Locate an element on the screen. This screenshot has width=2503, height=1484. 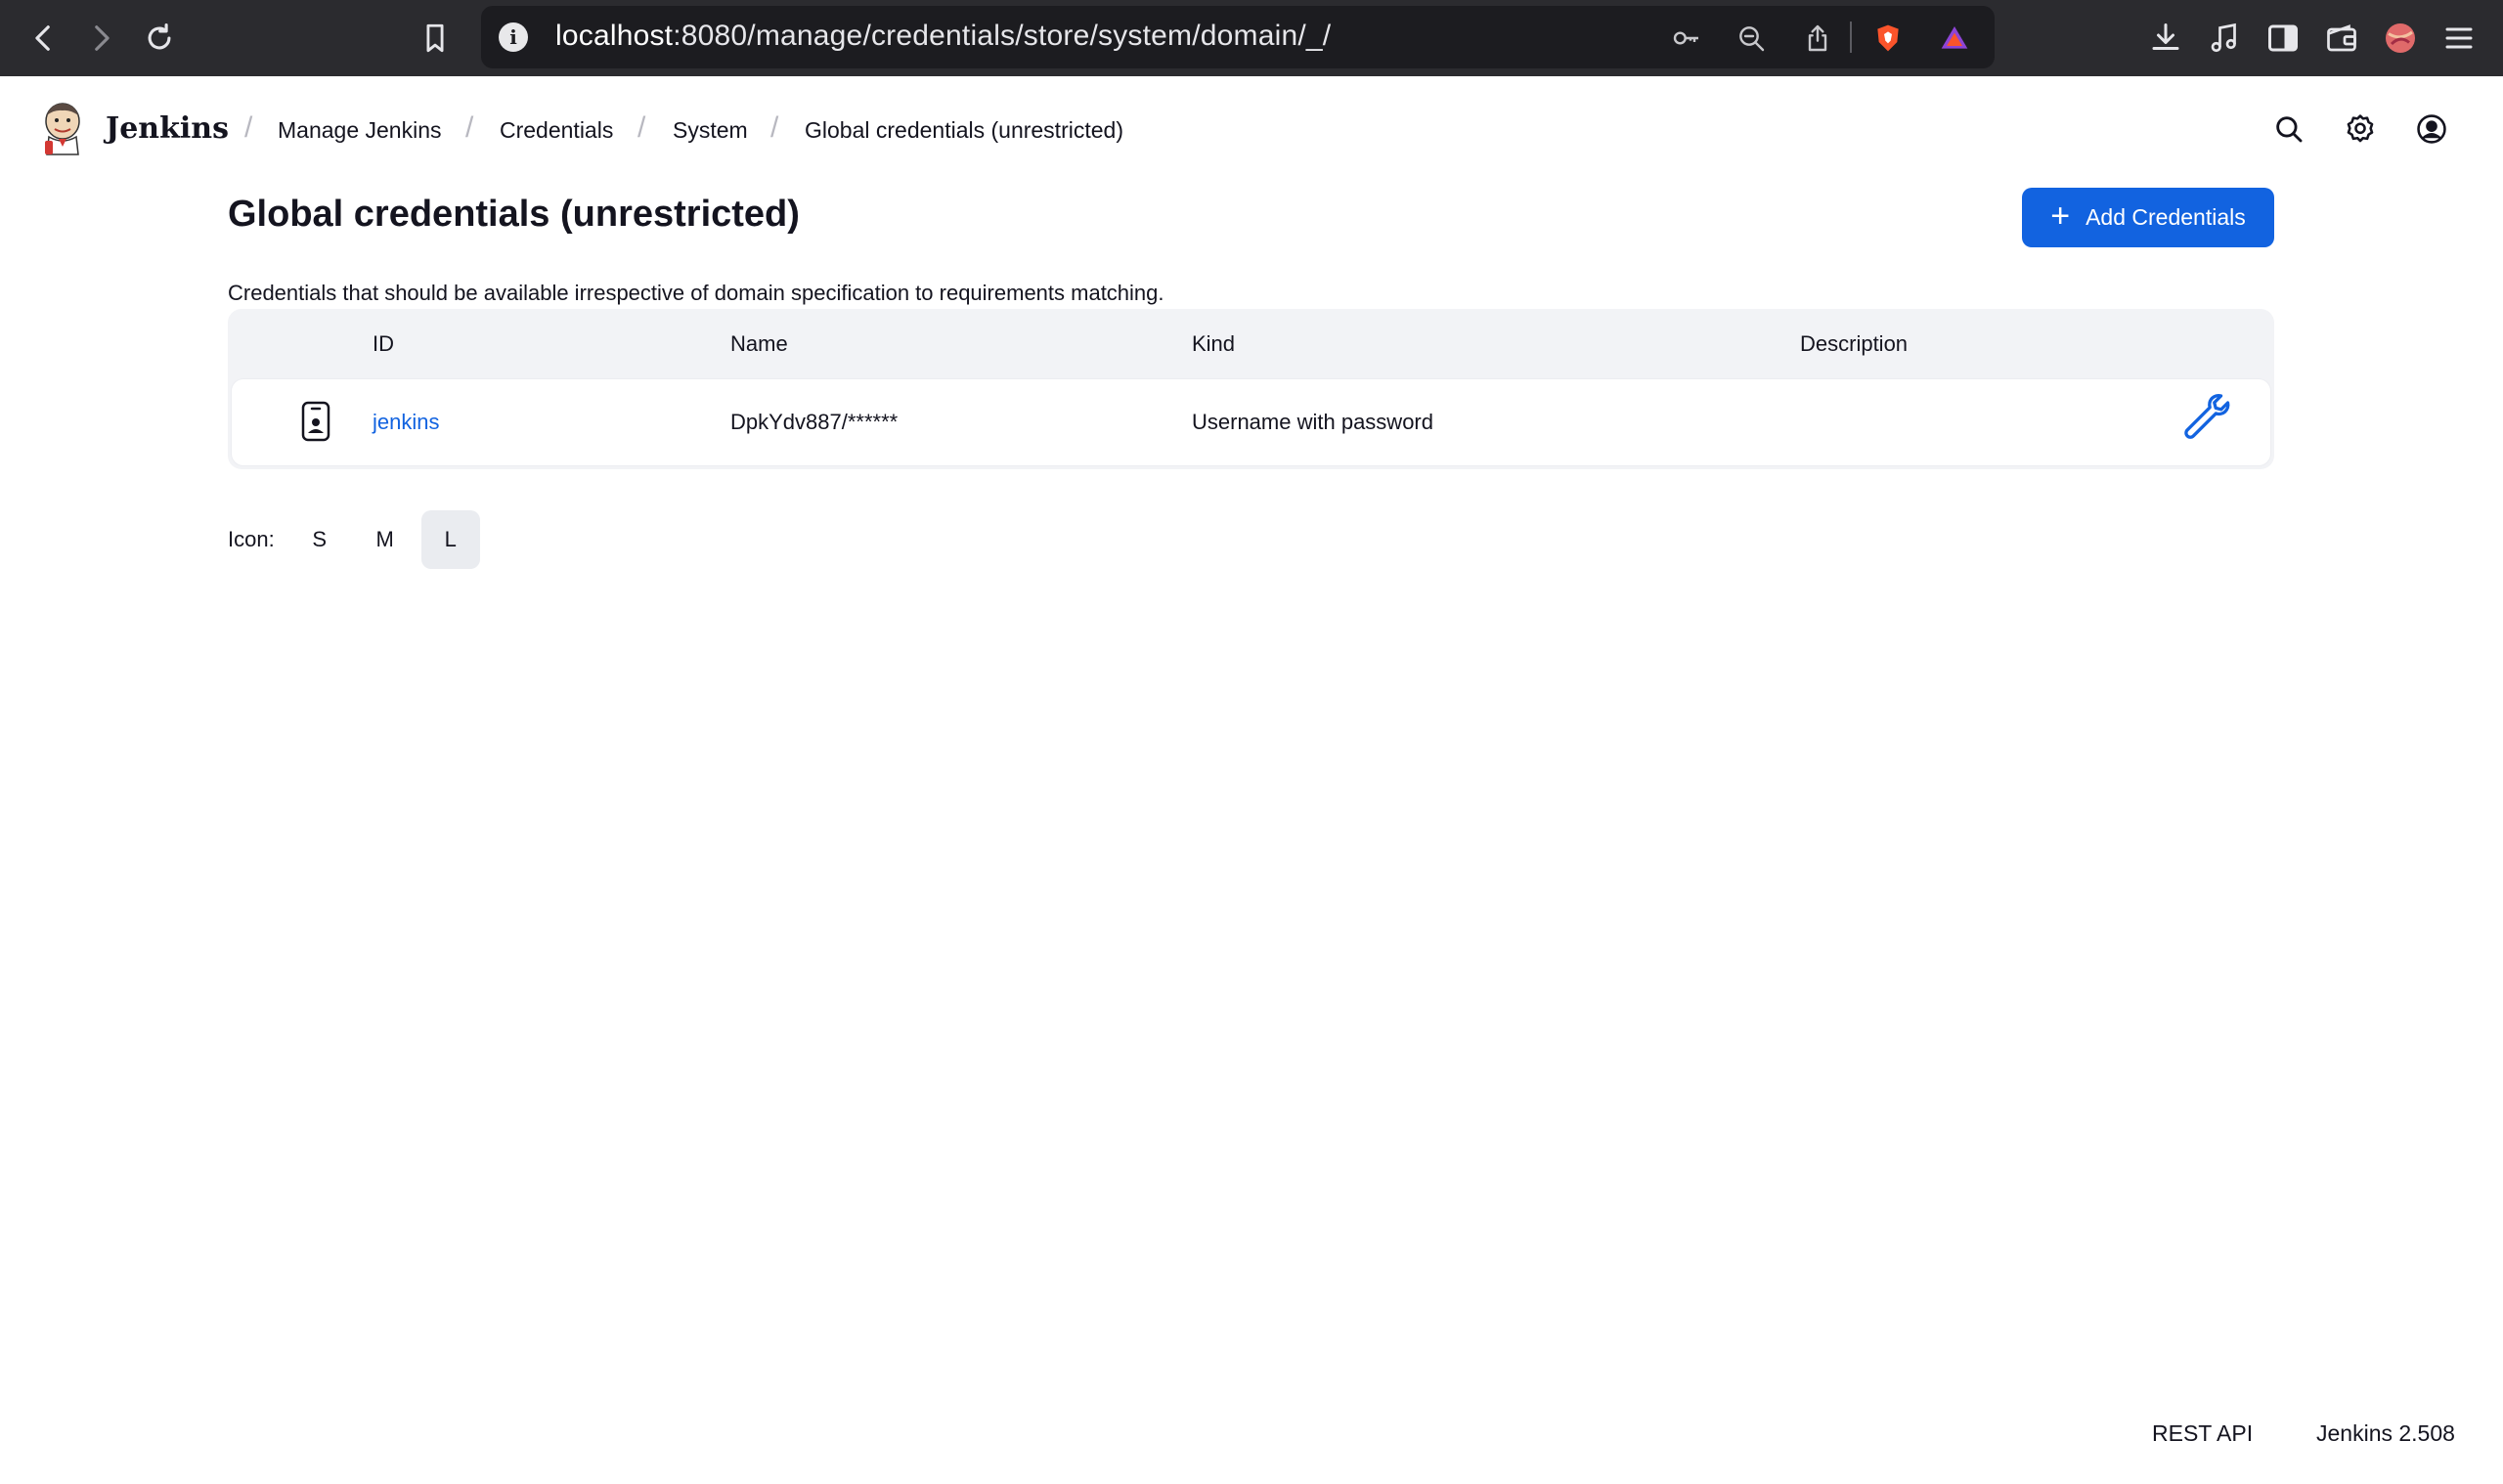
credential-name: DpkYdv887/****** is located at coordinates (814, 422).